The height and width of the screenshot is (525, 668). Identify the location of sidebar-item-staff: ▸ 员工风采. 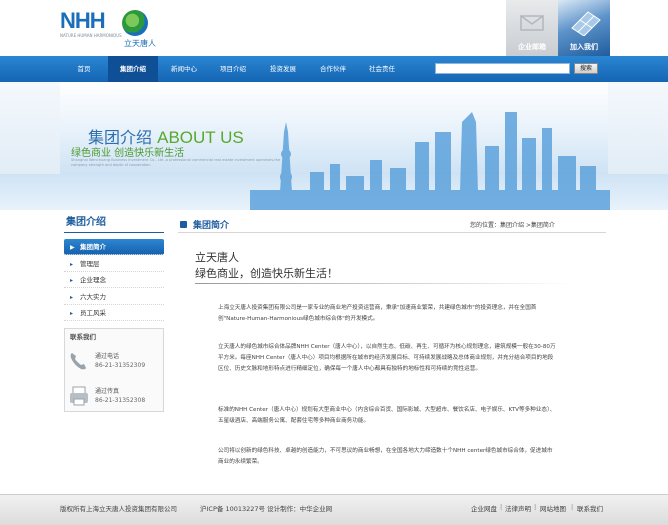
(114, 313).